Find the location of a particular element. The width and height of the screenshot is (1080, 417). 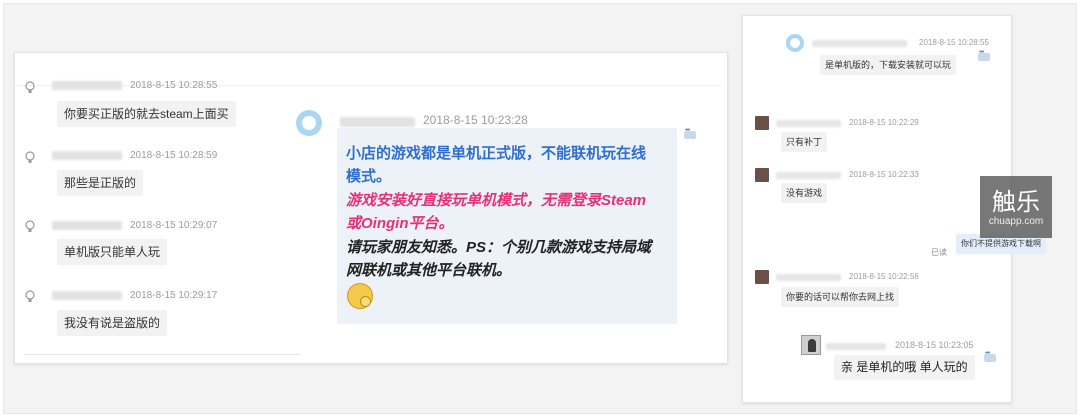

message-bubble: 只有补丁 is located at coordinates (804, 142).